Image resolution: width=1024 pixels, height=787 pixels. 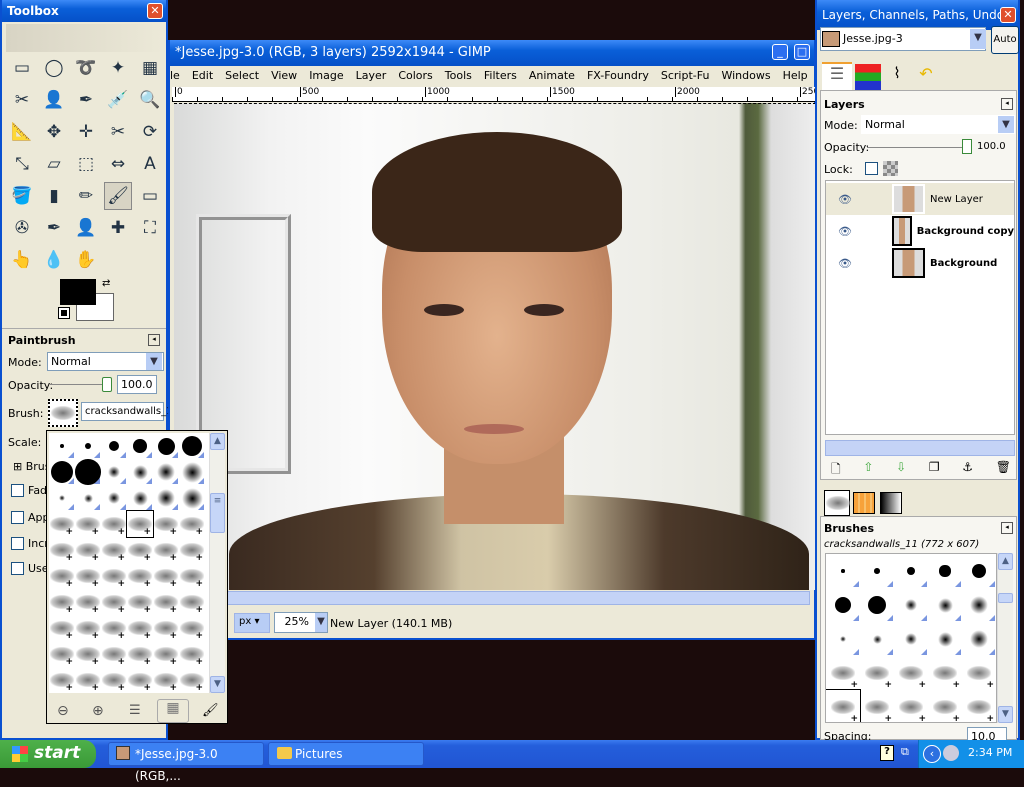 What do you see at coordinates (86, 260) in the screenshot?
I see `dodge-burn-tool-icon: ✋` at bounding box center [86, 260].